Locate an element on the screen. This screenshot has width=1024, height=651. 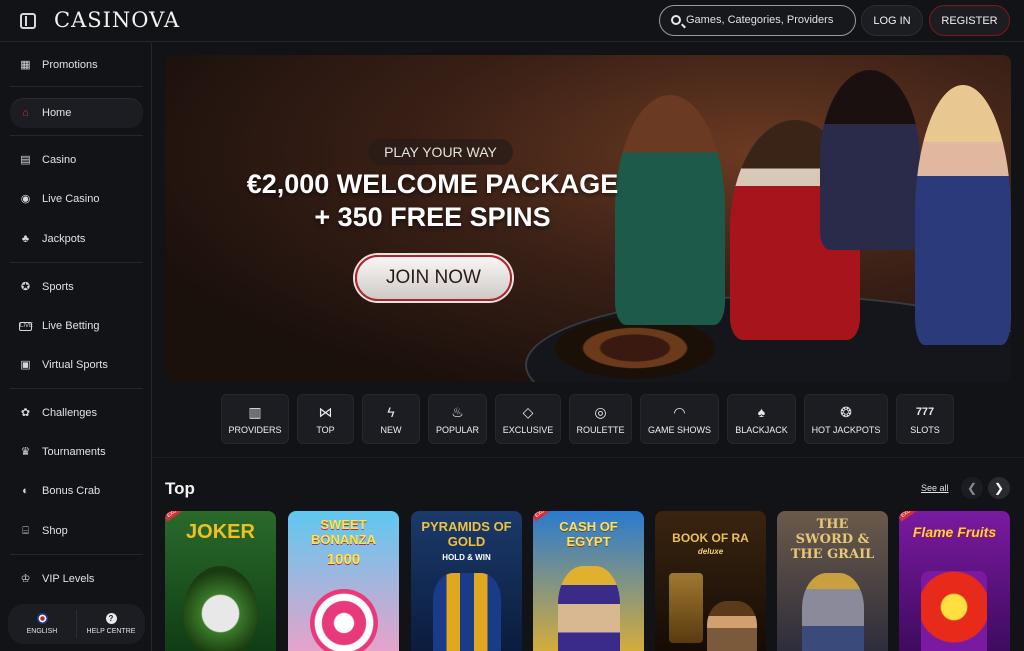
fire-coin-icon: ❂ is located at coordinates (846, 411).